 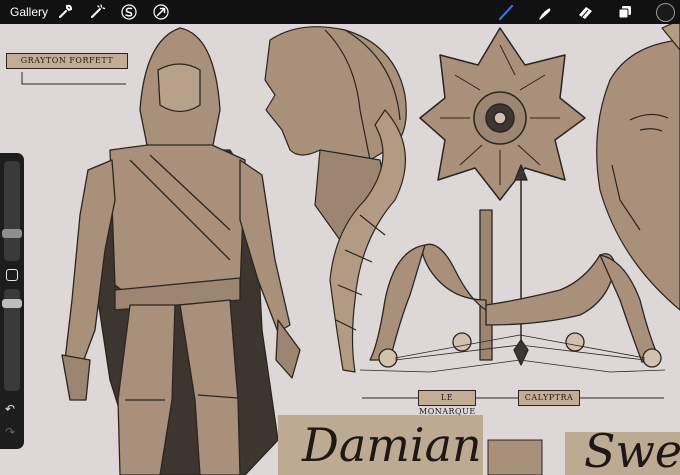 What do you see at coordinates (12, 233) in the screenshot?
I see `brush-size-slider-thumb` at bounding box center [12, 233].